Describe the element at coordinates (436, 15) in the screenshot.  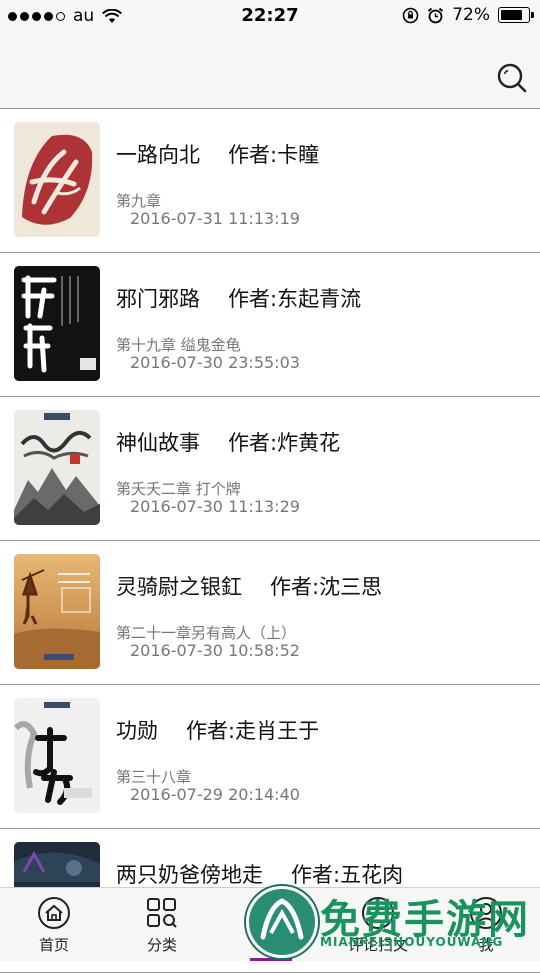
I see `alarm-icon` at that location.